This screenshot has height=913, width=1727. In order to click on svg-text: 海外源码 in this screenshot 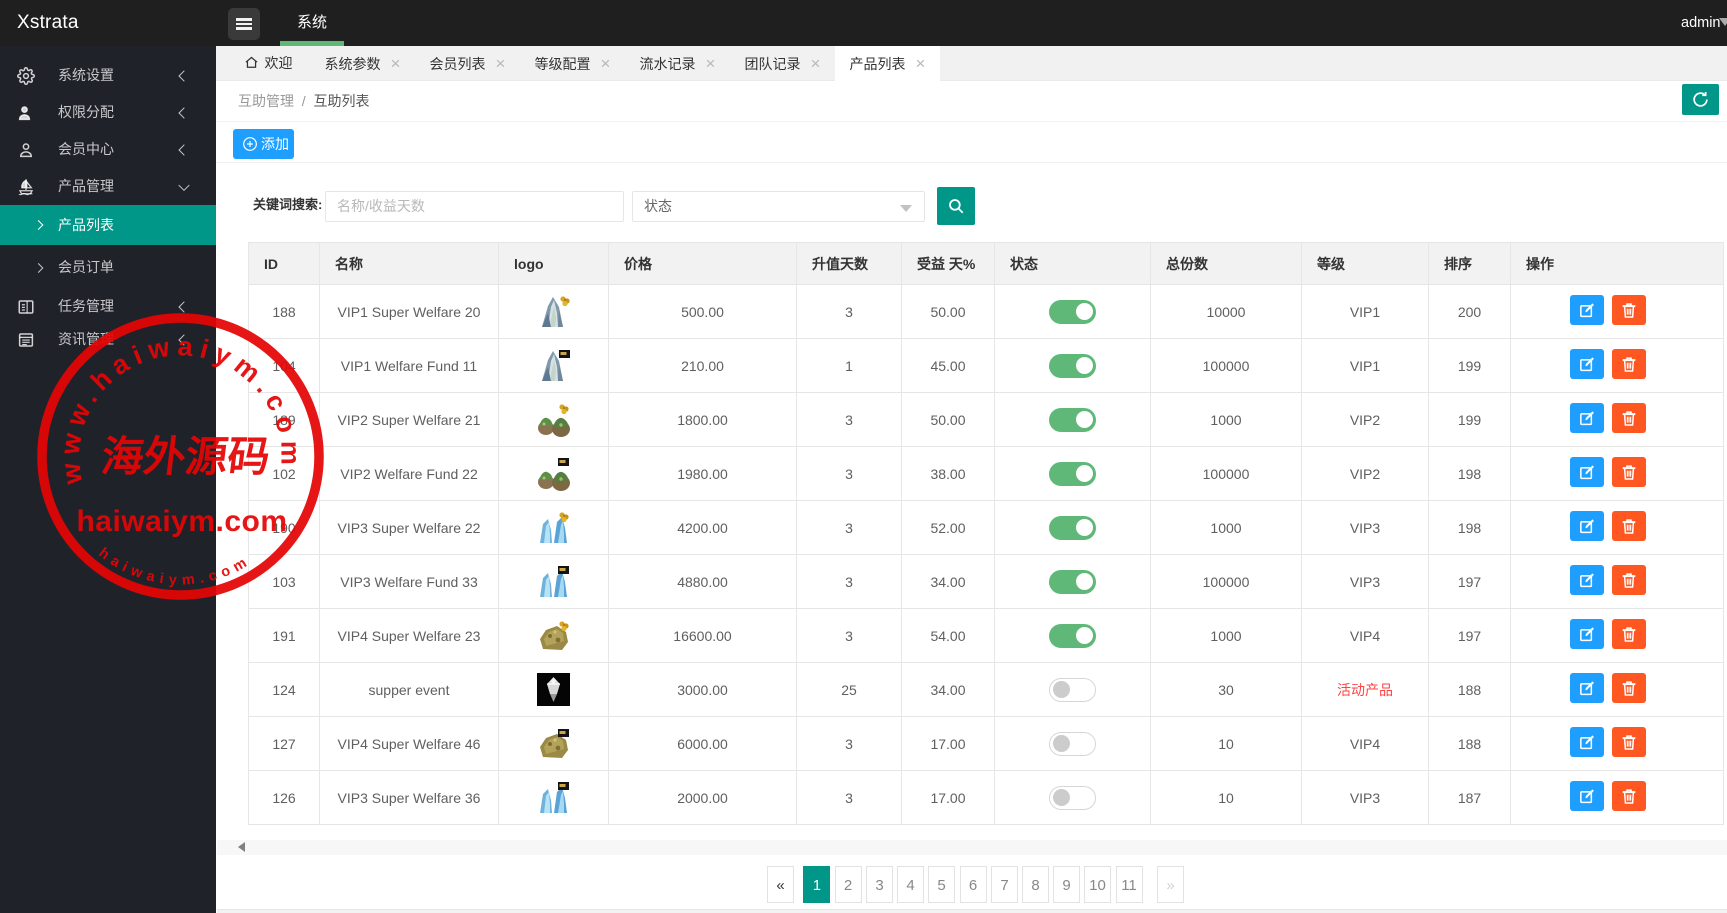, I will do `click(186, 457)`.